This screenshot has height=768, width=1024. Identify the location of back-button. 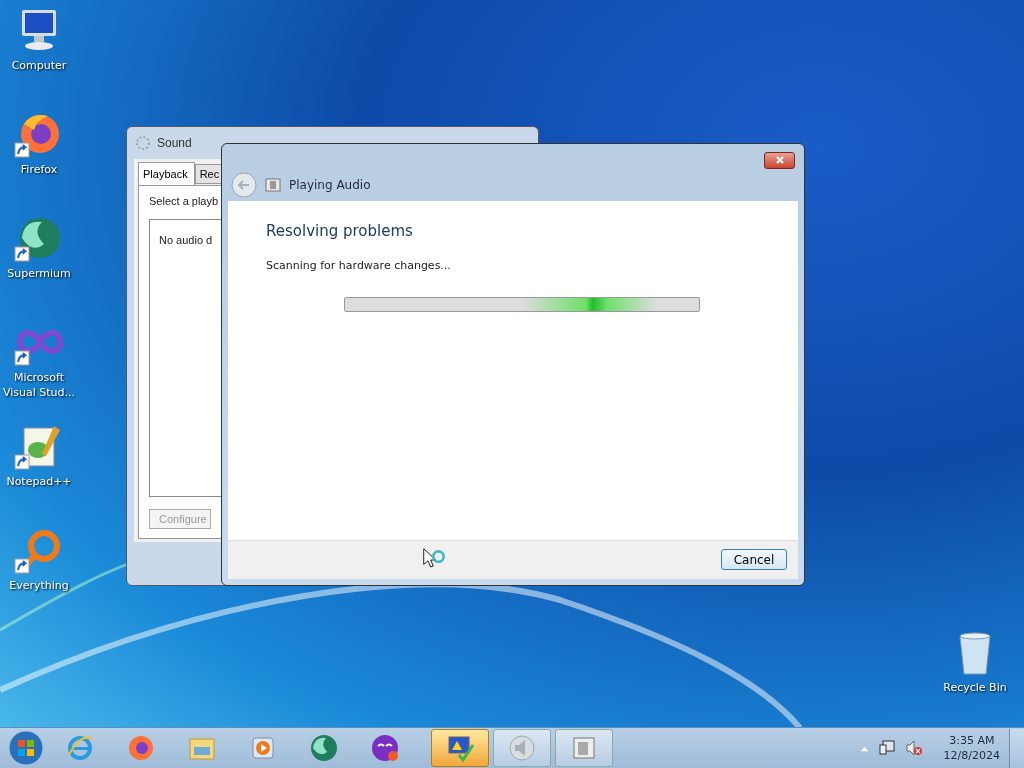
(244, 185).